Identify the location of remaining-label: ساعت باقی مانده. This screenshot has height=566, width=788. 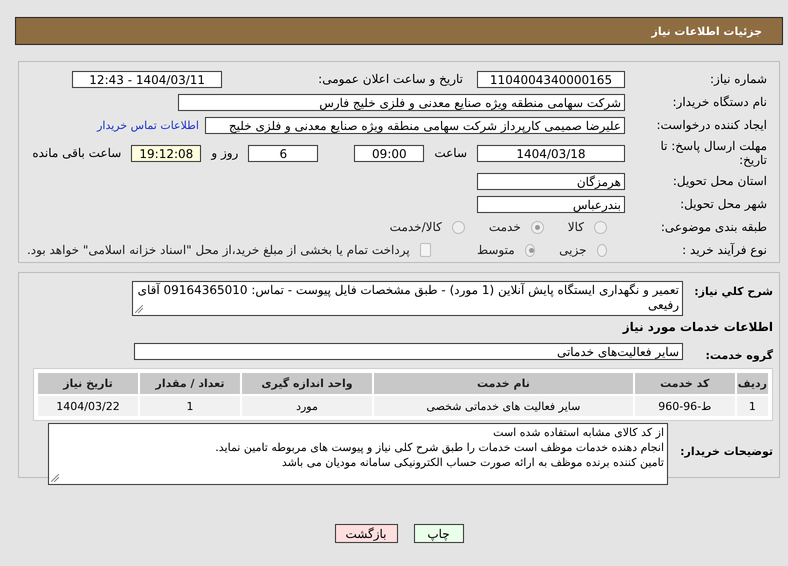
(77, 153).